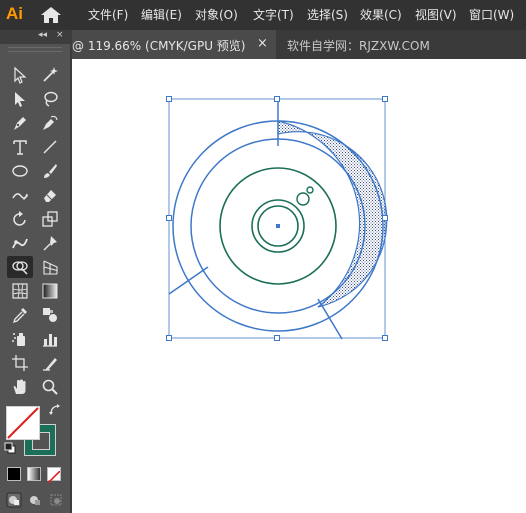  I want to click on lasso-icon, so click(50, 99).